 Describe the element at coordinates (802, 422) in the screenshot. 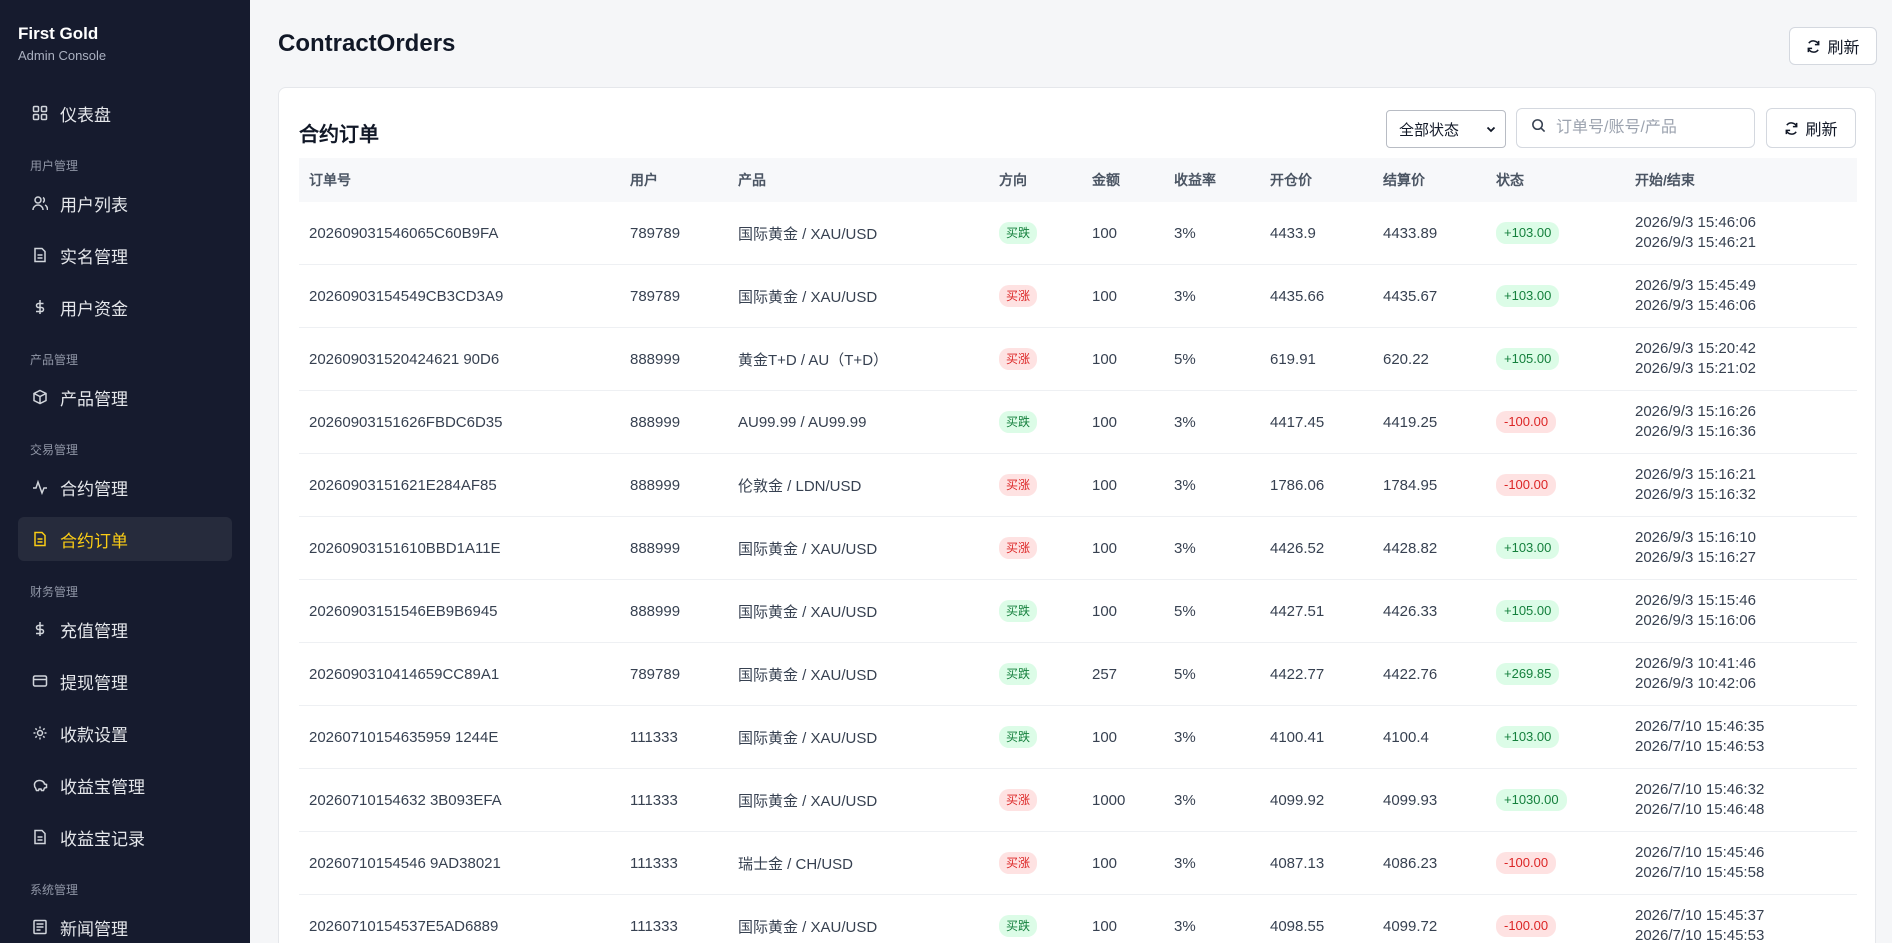

I see `cell-product: AU99.99 / AU99.99` at that location.